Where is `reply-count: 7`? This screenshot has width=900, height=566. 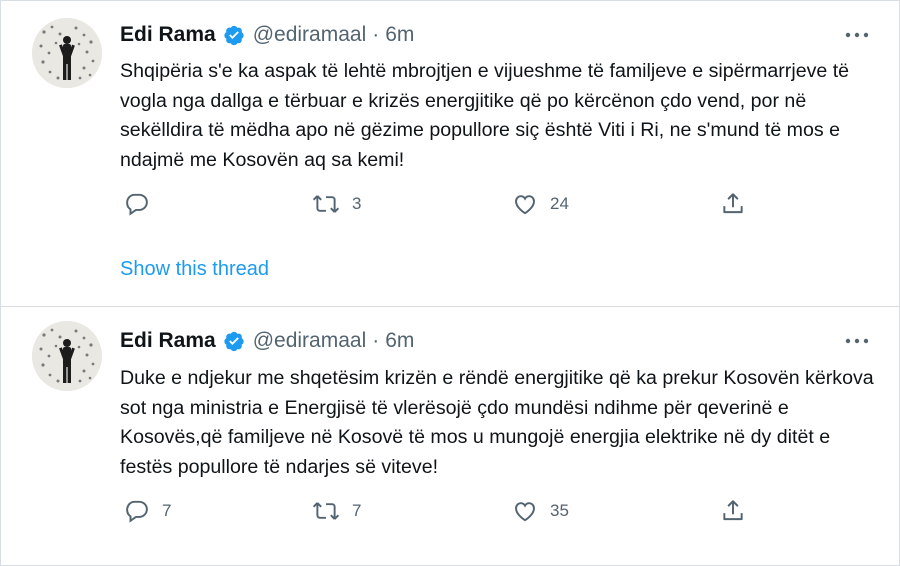
reply-count: 7 is located at coordinates (167, 510).